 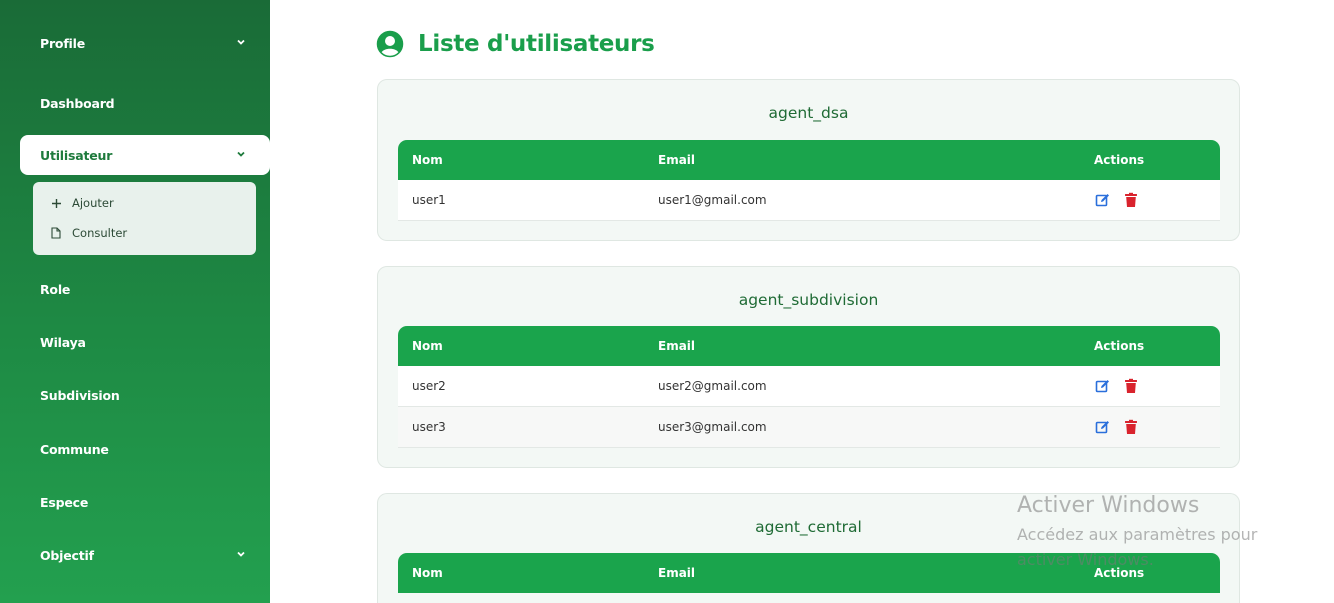 I want to click on group-title: agent_dsa, so click(x=808, y=113).